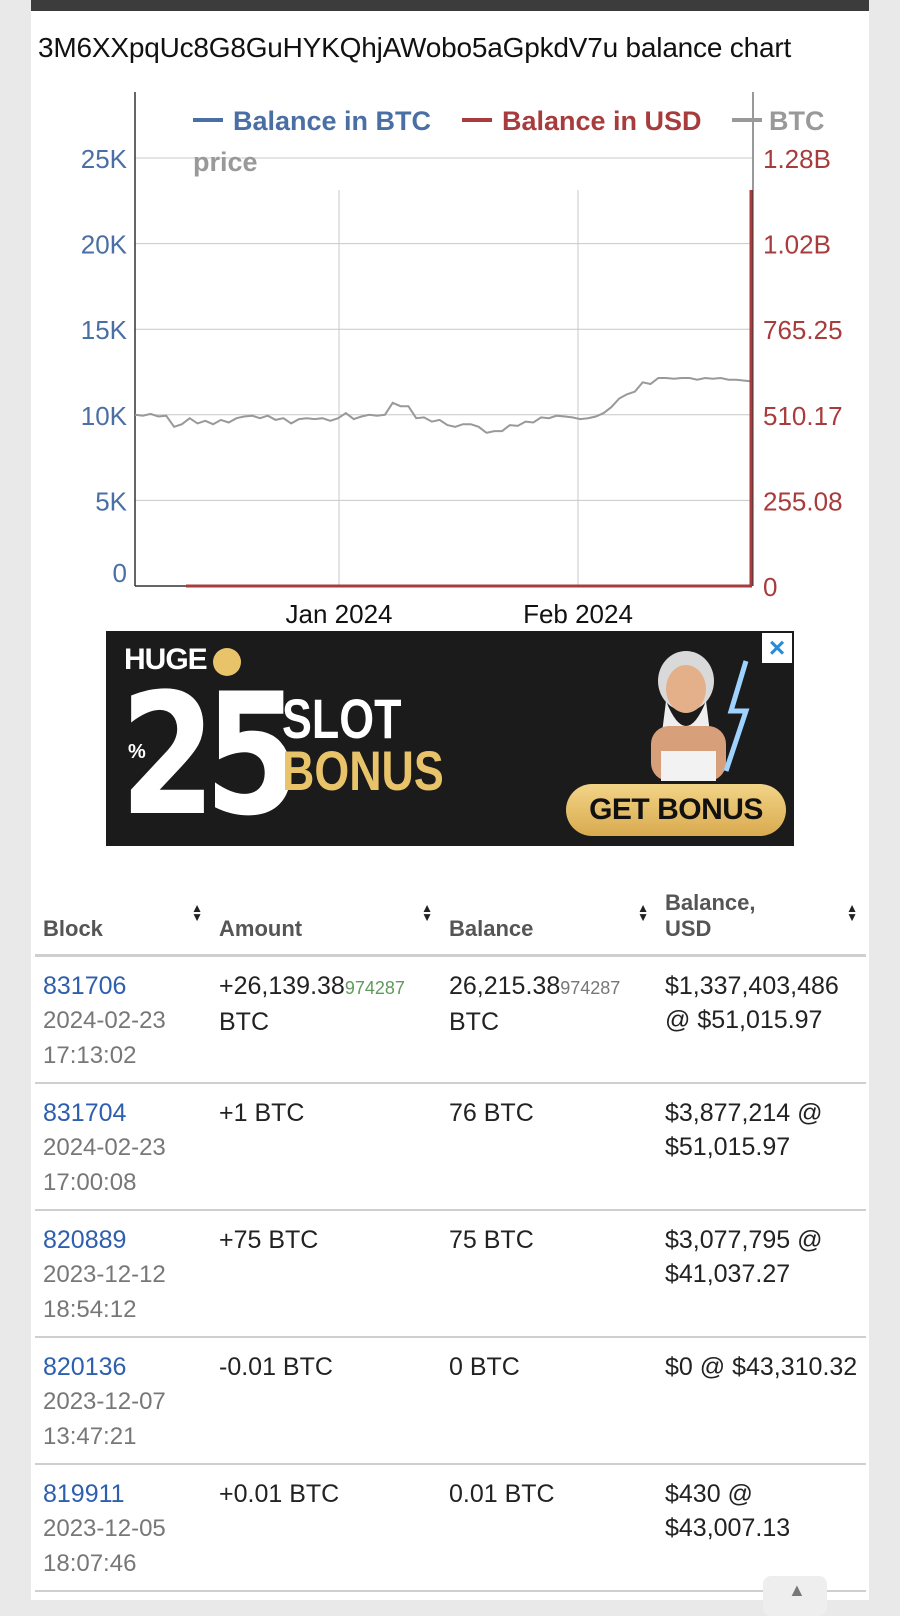  What do you see at coordinates (752, 1003) in the screenshot?
I see `balance-usd-value: $1,337,403,486 @ $51,015.97` at bounding box center [752, 1003].